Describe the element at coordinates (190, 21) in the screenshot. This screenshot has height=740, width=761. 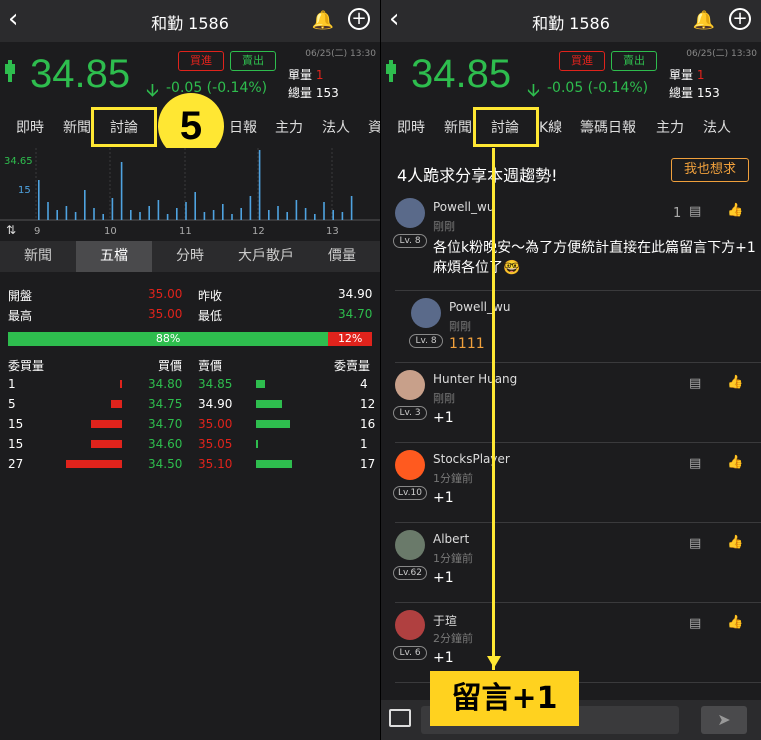
I see `nav-bar: ‹ 和勤 1586 🔔 +` at that location.